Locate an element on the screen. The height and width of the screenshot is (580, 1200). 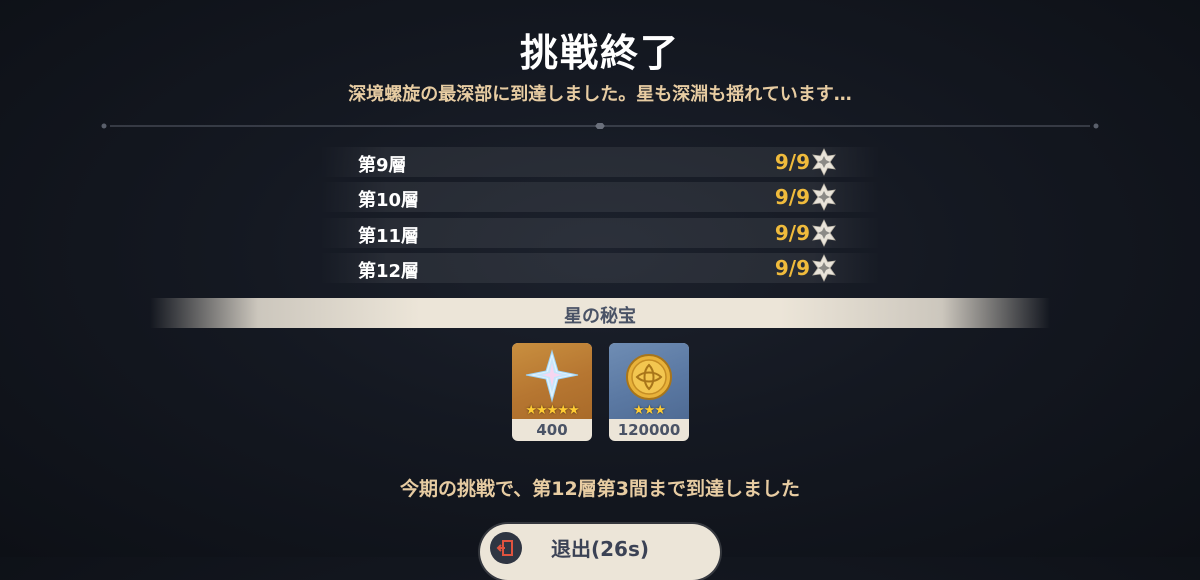
floor-name: 第9層 is located at coordinates (382, 165).